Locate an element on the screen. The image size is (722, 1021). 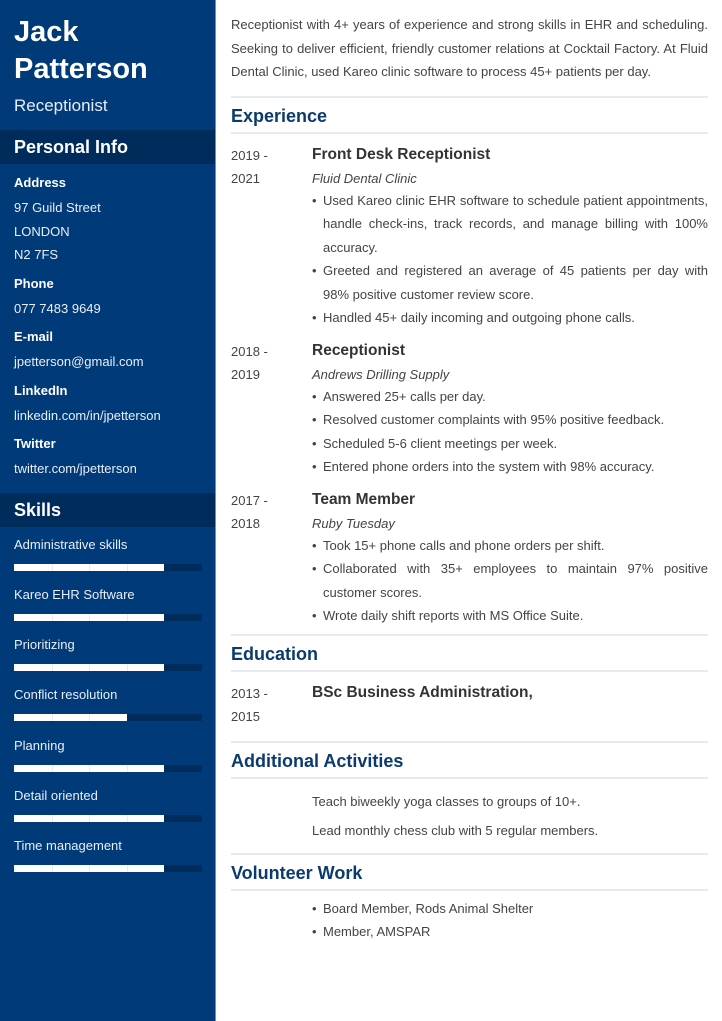
company-name: Ruby Tuesday is located at coordinates (353, 523).